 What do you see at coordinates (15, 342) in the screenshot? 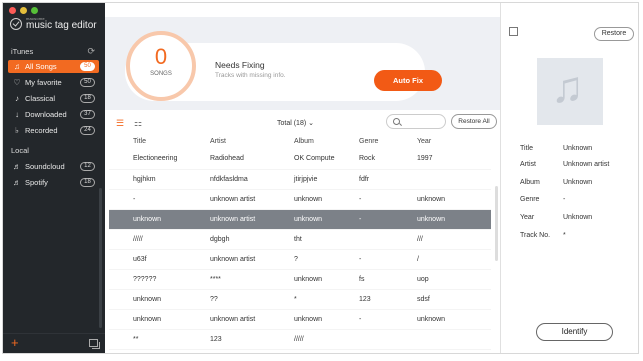
I see `add-icon: +` at bounding box center [15, 342].